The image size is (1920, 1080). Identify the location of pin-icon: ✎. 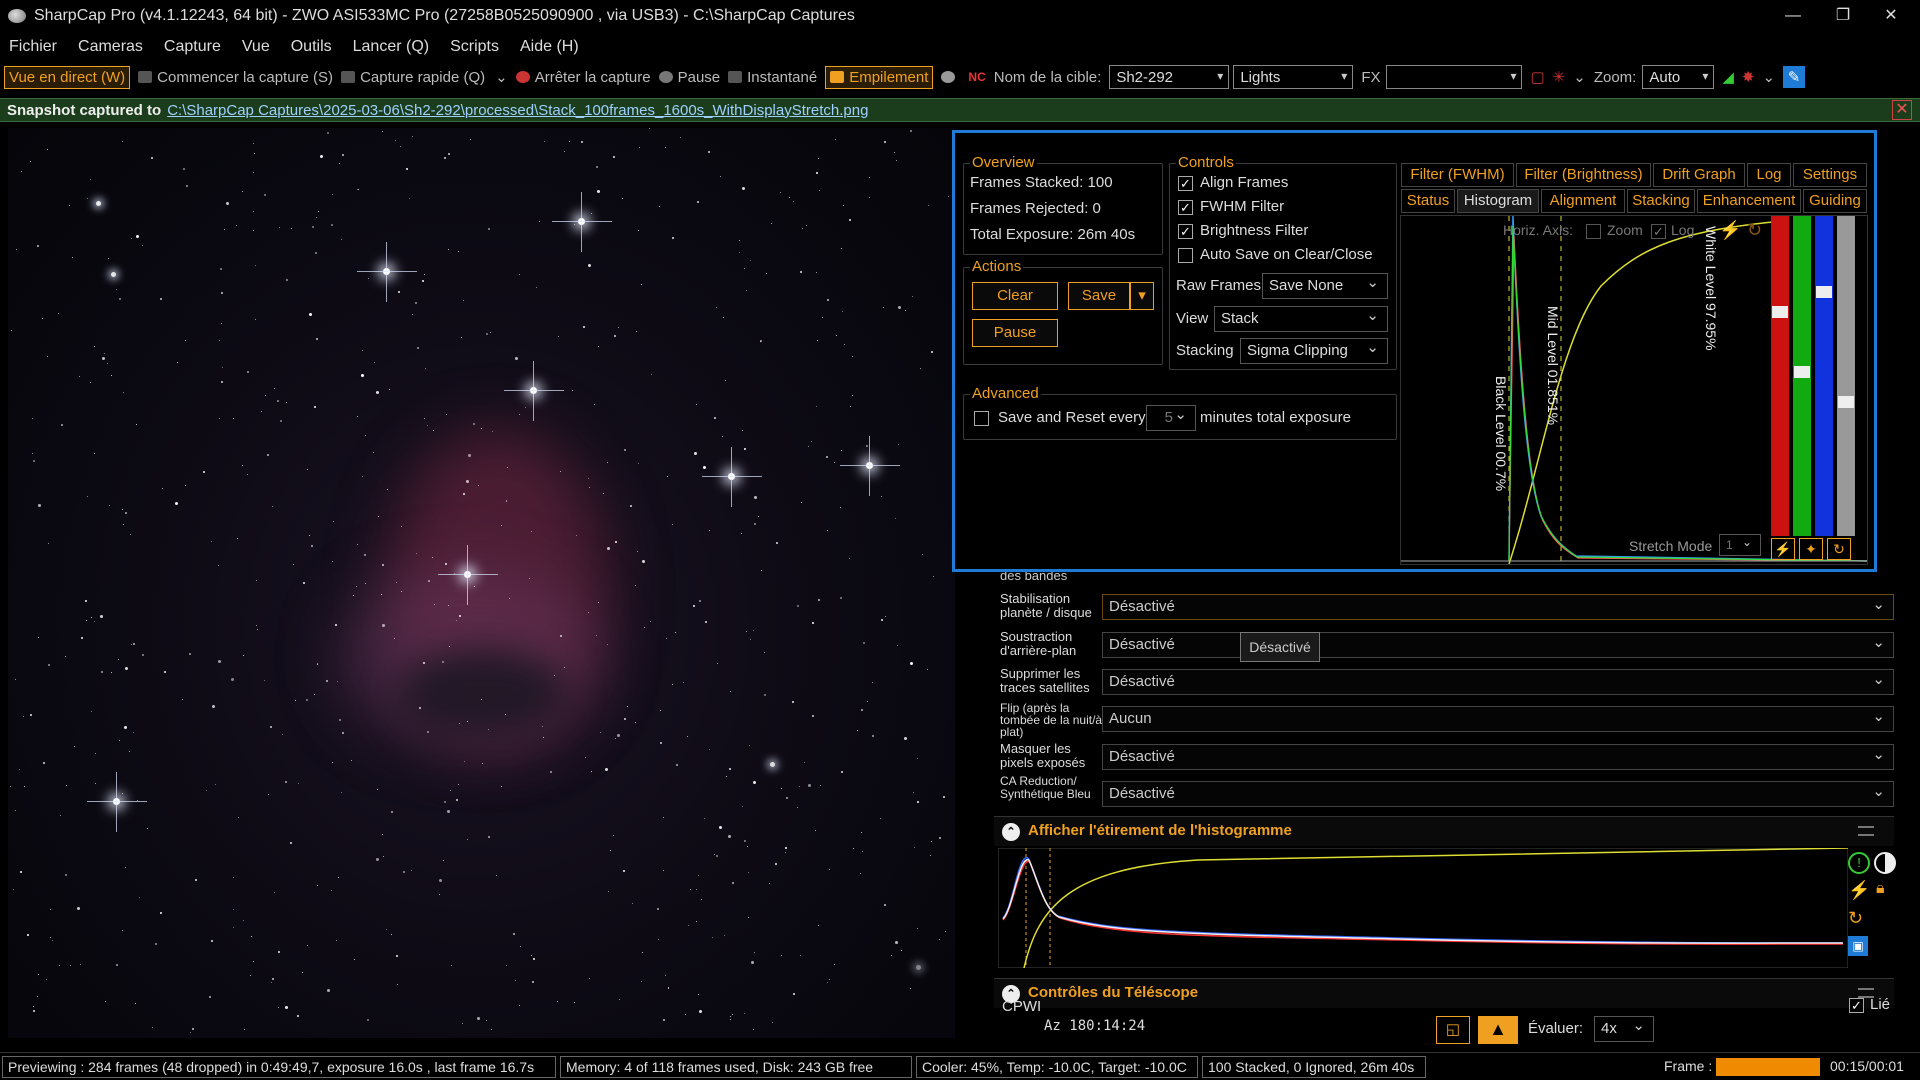
(1794, 77).